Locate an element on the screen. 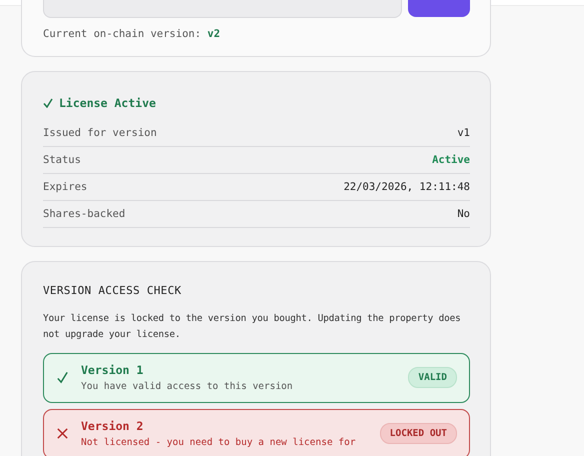 The height and width of the screenshot is (456, 584). status-badge: VALID is located at coordinates (432, 377).